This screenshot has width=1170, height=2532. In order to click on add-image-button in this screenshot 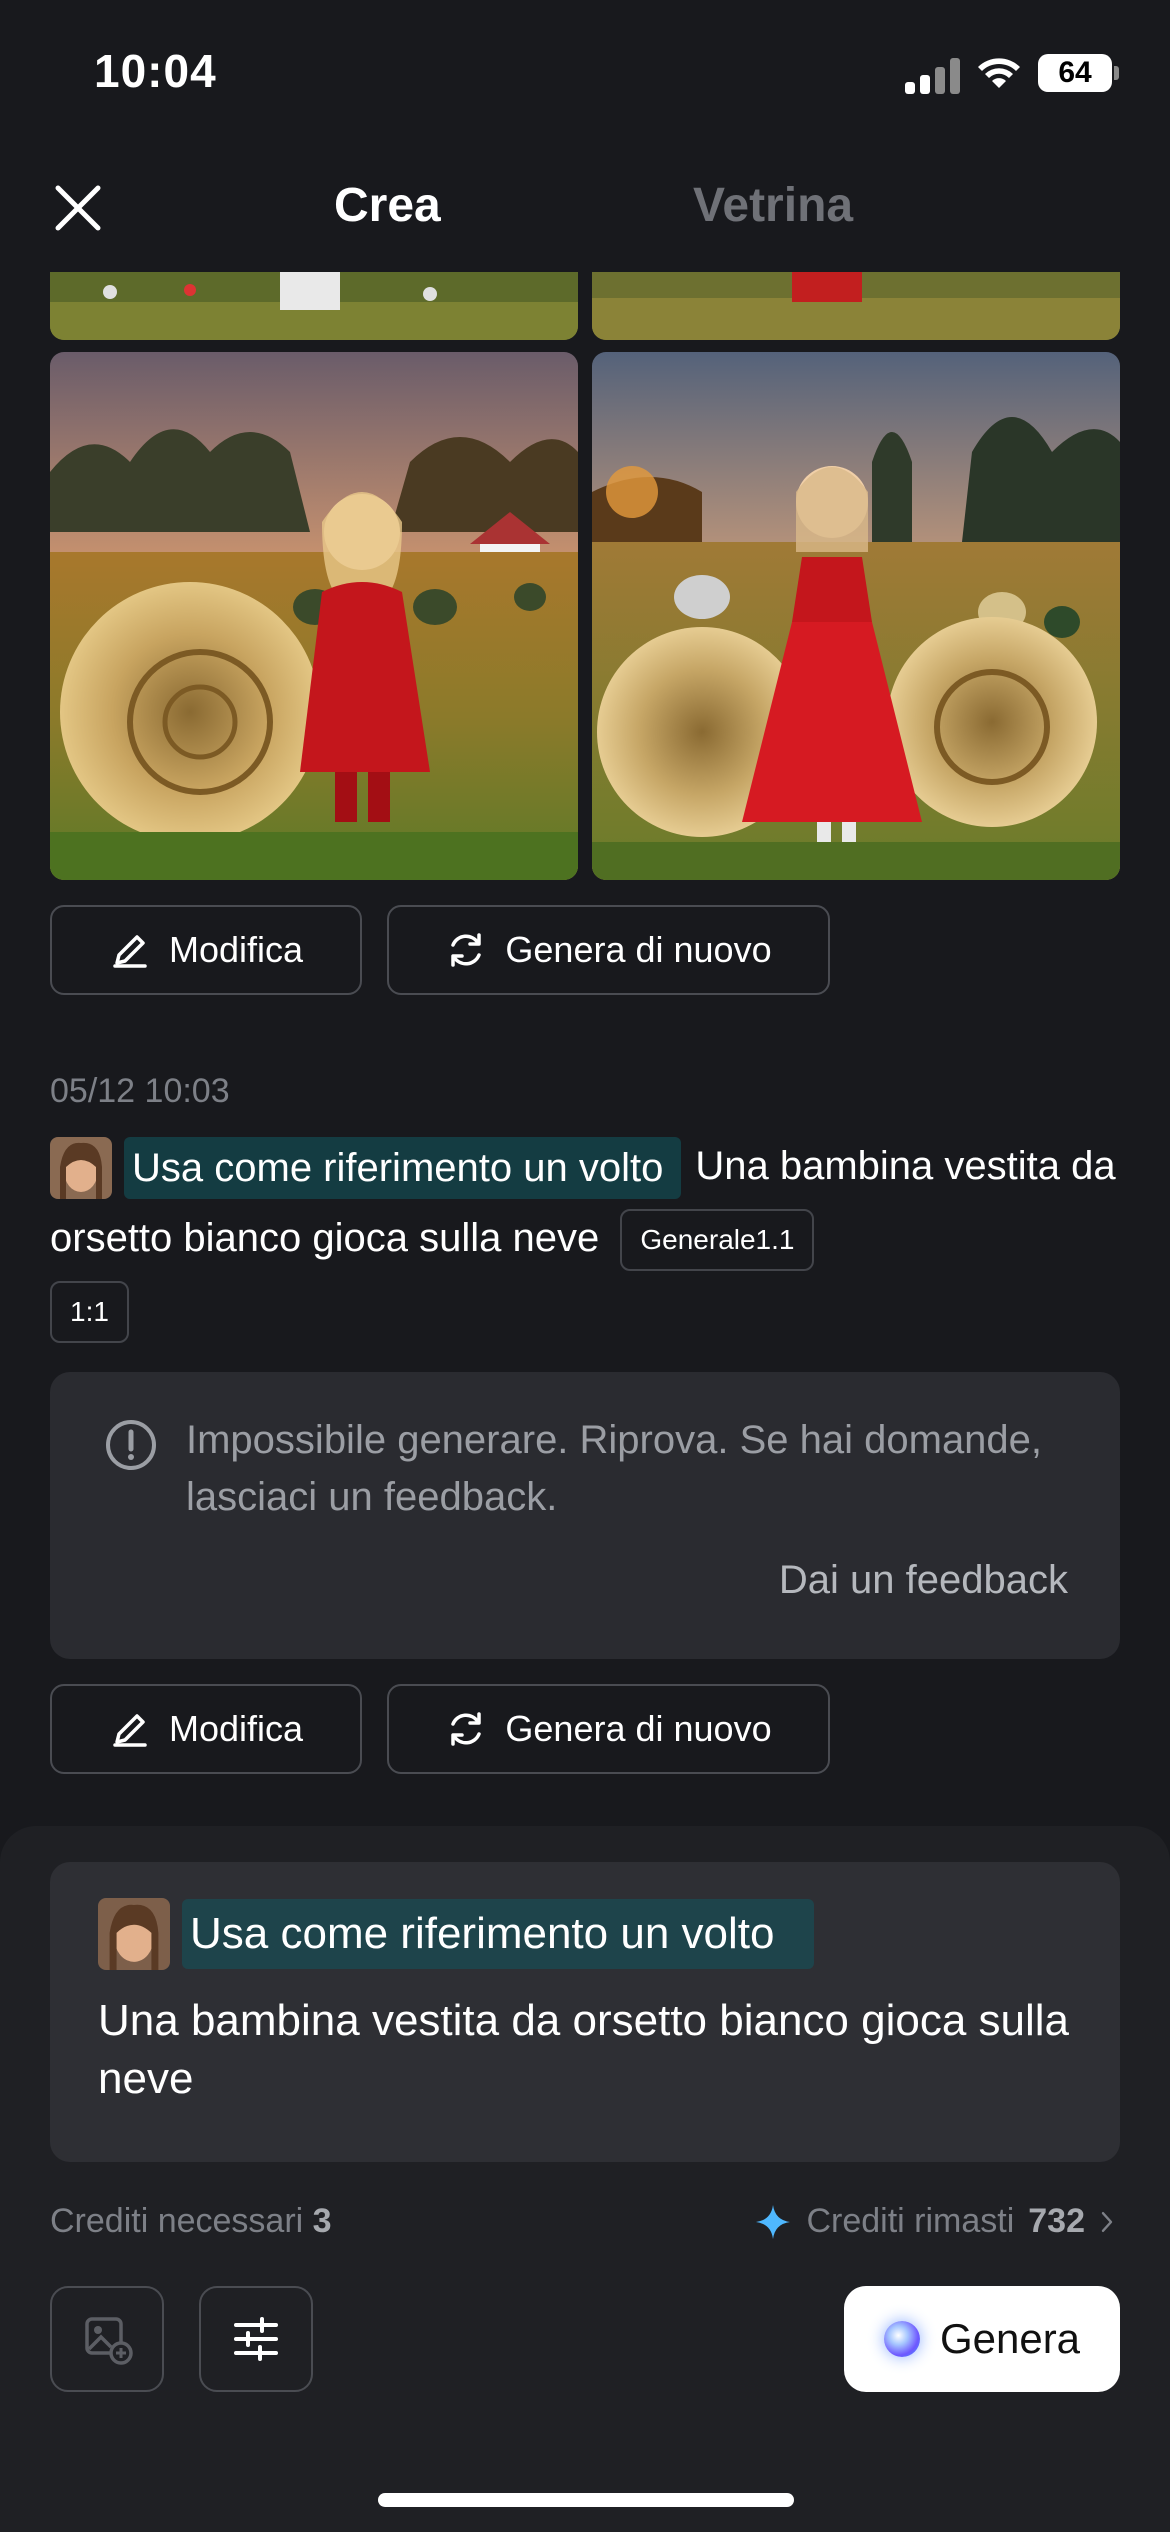, I will do `click(107, 2339)`.